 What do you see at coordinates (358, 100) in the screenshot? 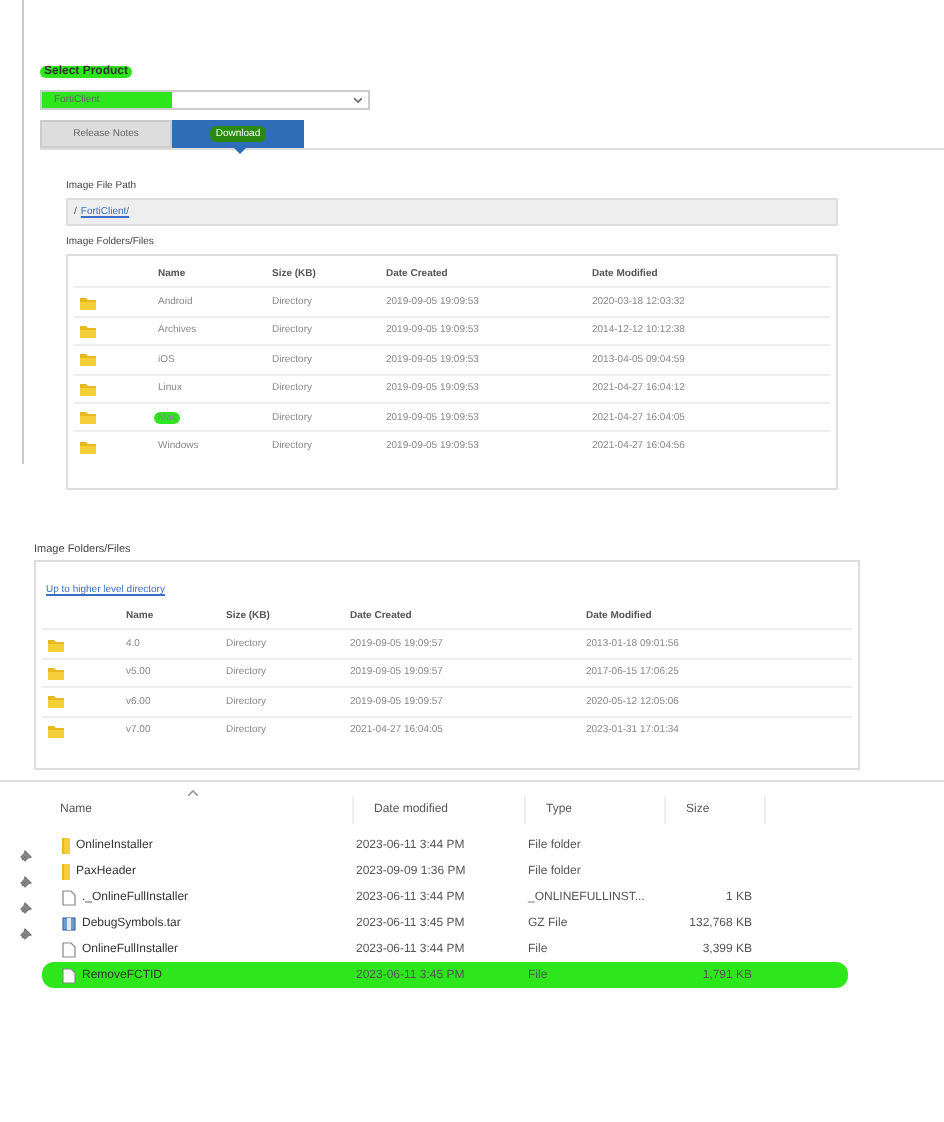
I see `chevron-down-icon` at bounding box center [358, 100].